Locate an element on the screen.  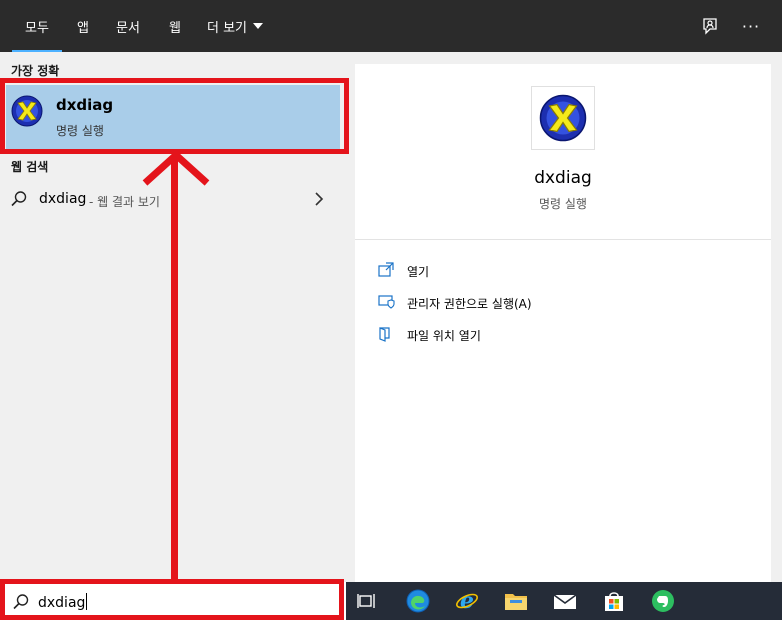
preview-divider is located at coordinates (563, 239).